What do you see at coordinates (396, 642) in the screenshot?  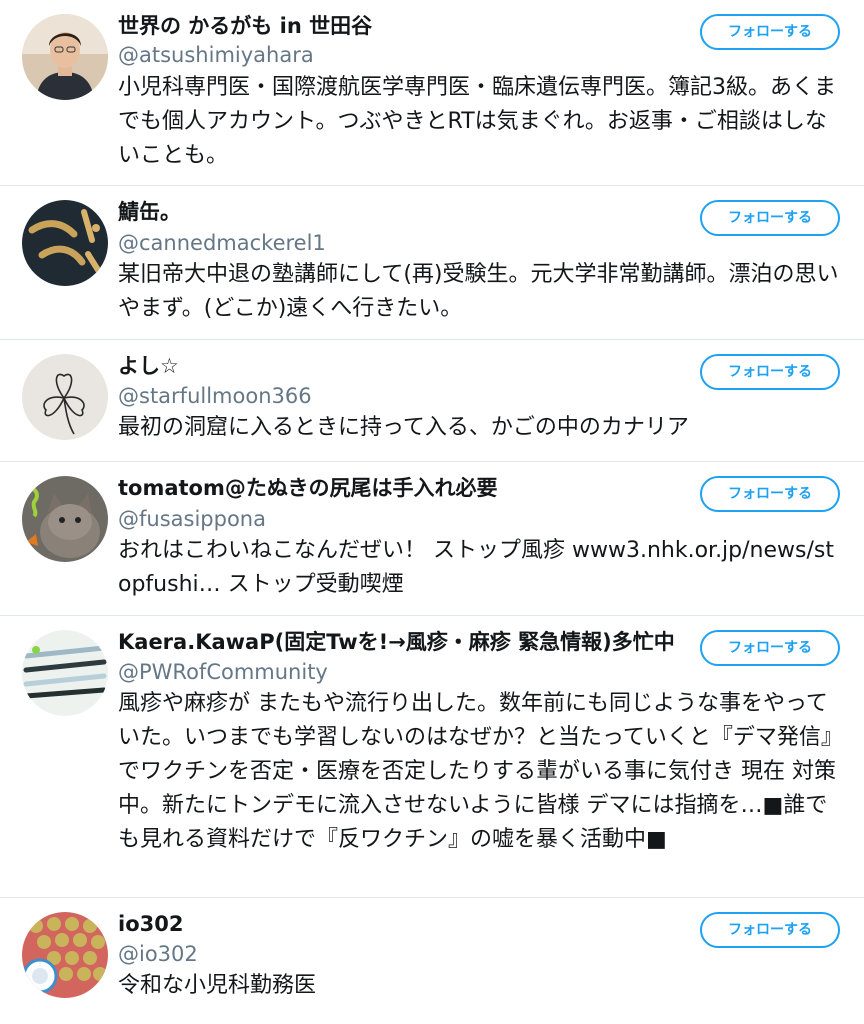 I see `user-display-name: Kaera.KawaP(固定Twを!→風疹・麻疹 緊急情報)多忙中` at bounding box center [396, 642].